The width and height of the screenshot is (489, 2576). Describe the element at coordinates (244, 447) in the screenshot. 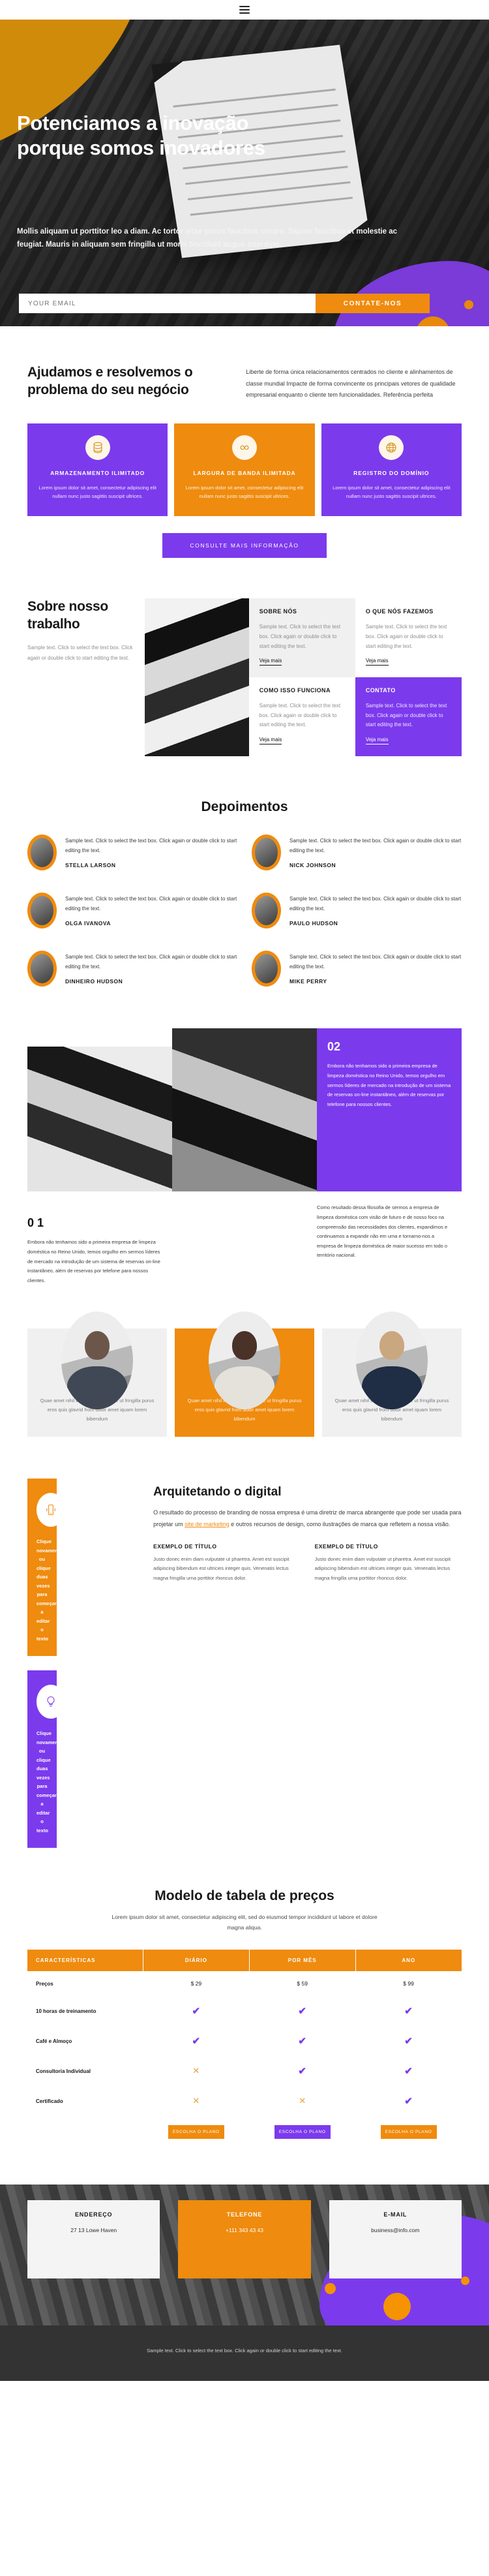

I see `infinity-icon` at that location.